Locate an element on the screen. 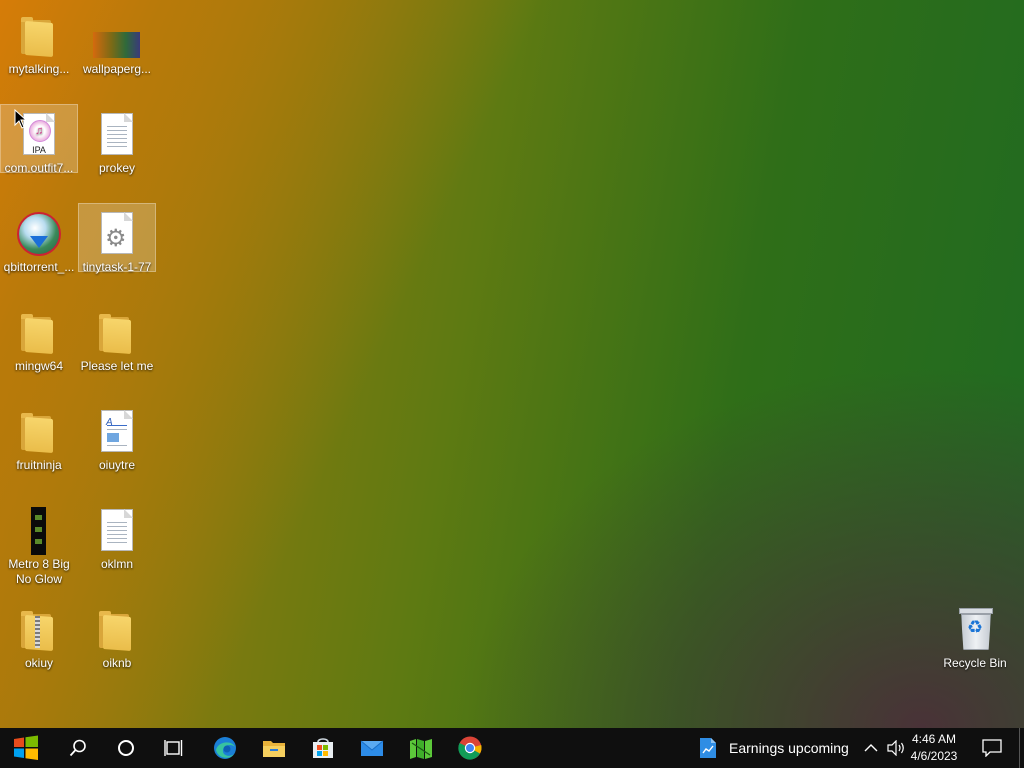 Image resolution: width=1024 pixels, height=768 pixels. taskbar-app-store is located at coordinates (323, 748).